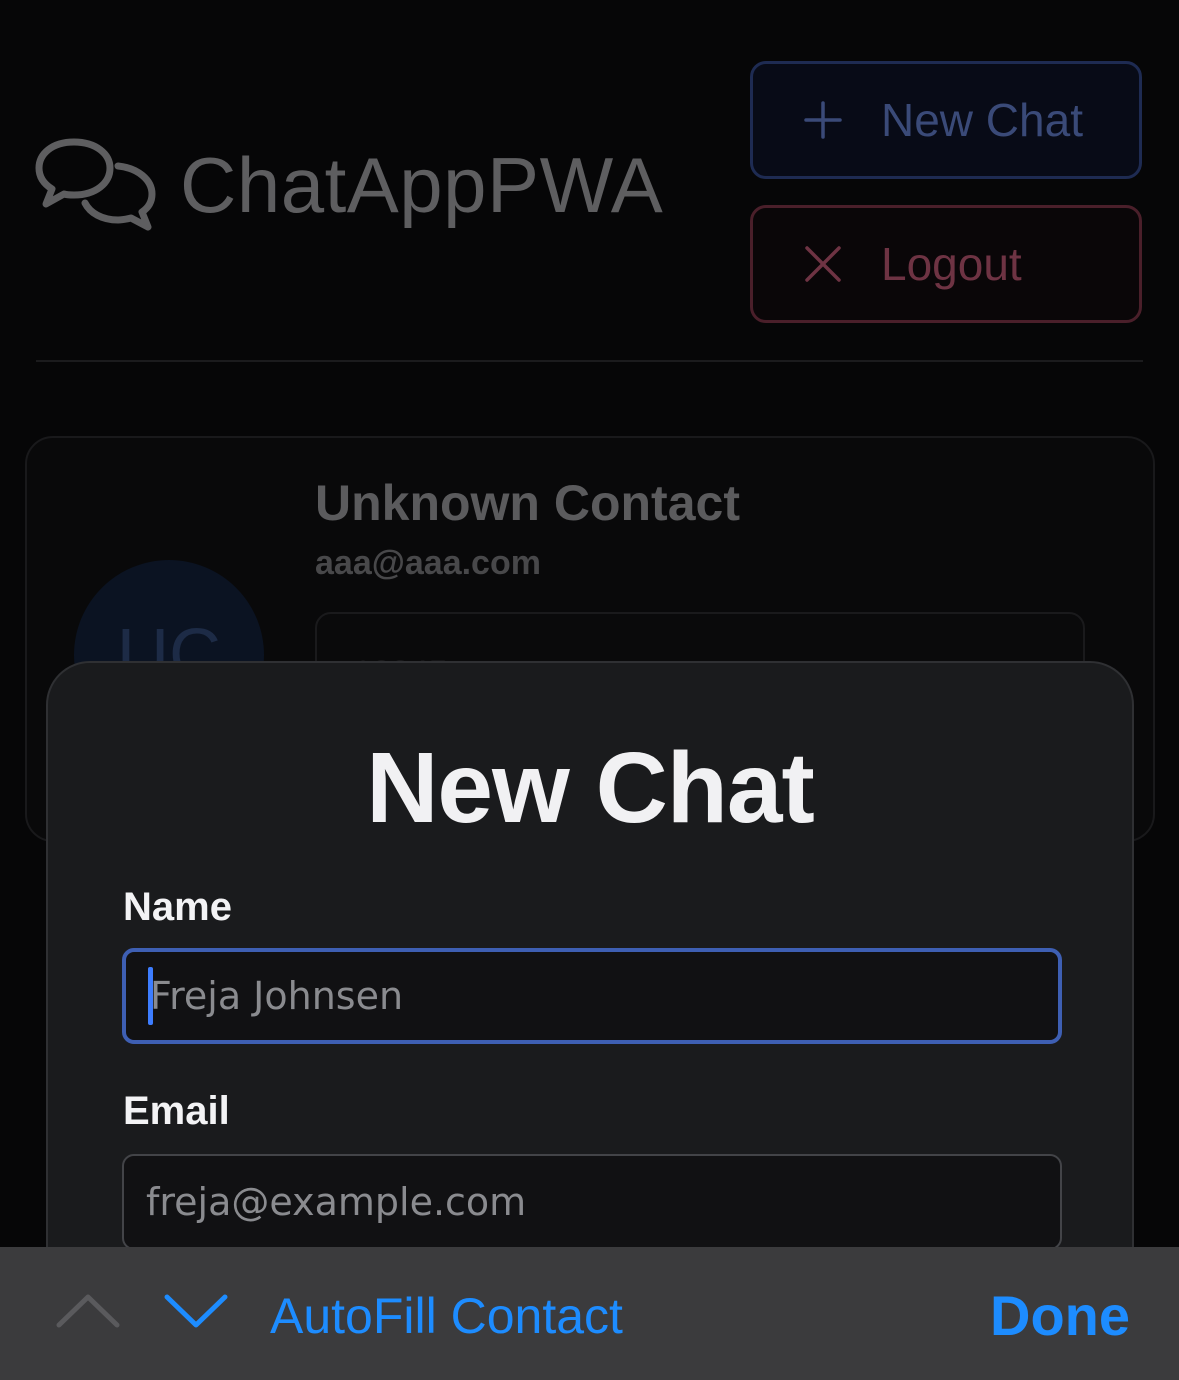 The height and width of the screenshot is (1380, 1179). Describe the element at coordinates (1060, 1315) in the screenshot. I see `done-button: Done` at that location.